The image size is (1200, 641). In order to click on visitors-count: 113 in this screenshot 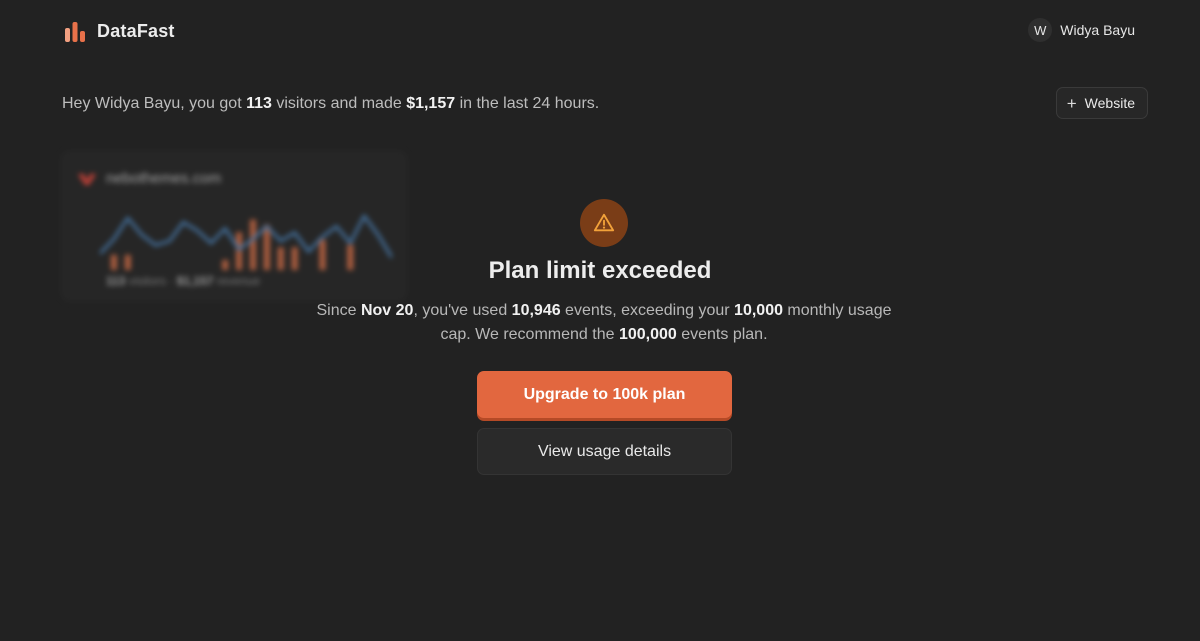, I will do `click(259, 103)`.